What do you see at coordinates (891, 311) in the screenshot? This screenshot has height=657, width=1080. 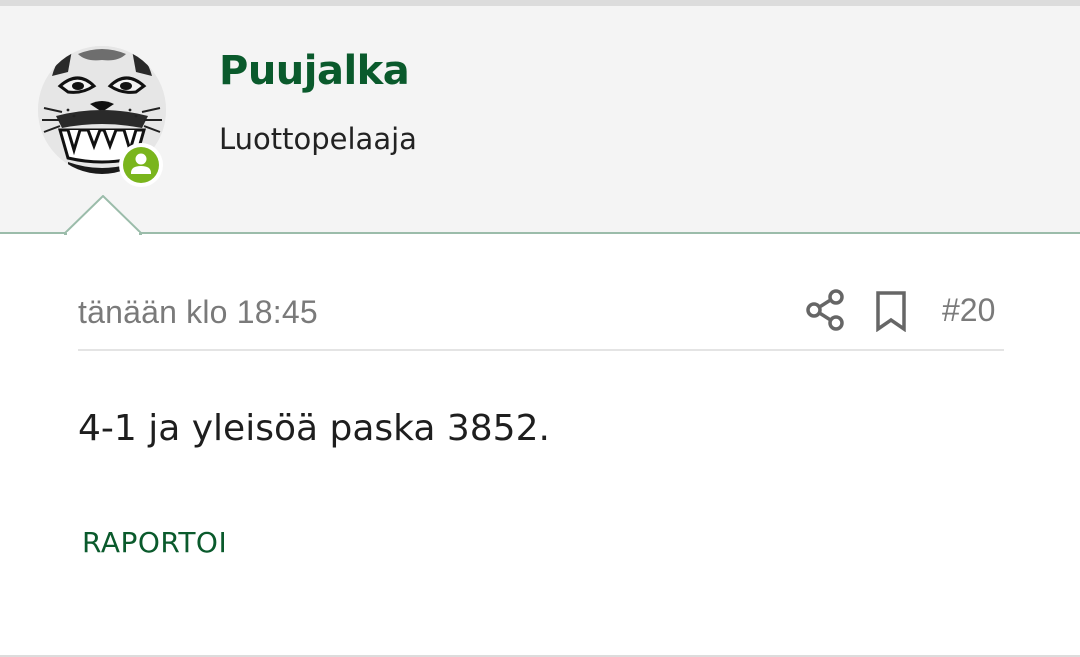 I see `bookmark-icon` at bounding box center [891, 311].